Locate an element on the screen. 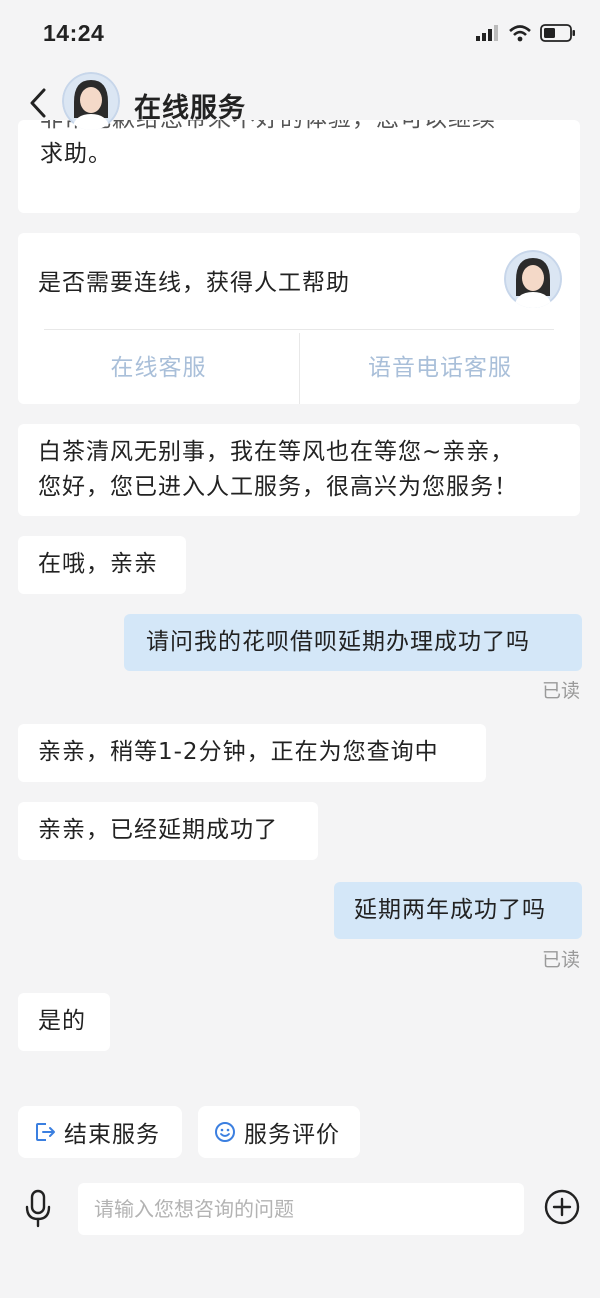  transfer-divider is located at coordinates (299, 329).